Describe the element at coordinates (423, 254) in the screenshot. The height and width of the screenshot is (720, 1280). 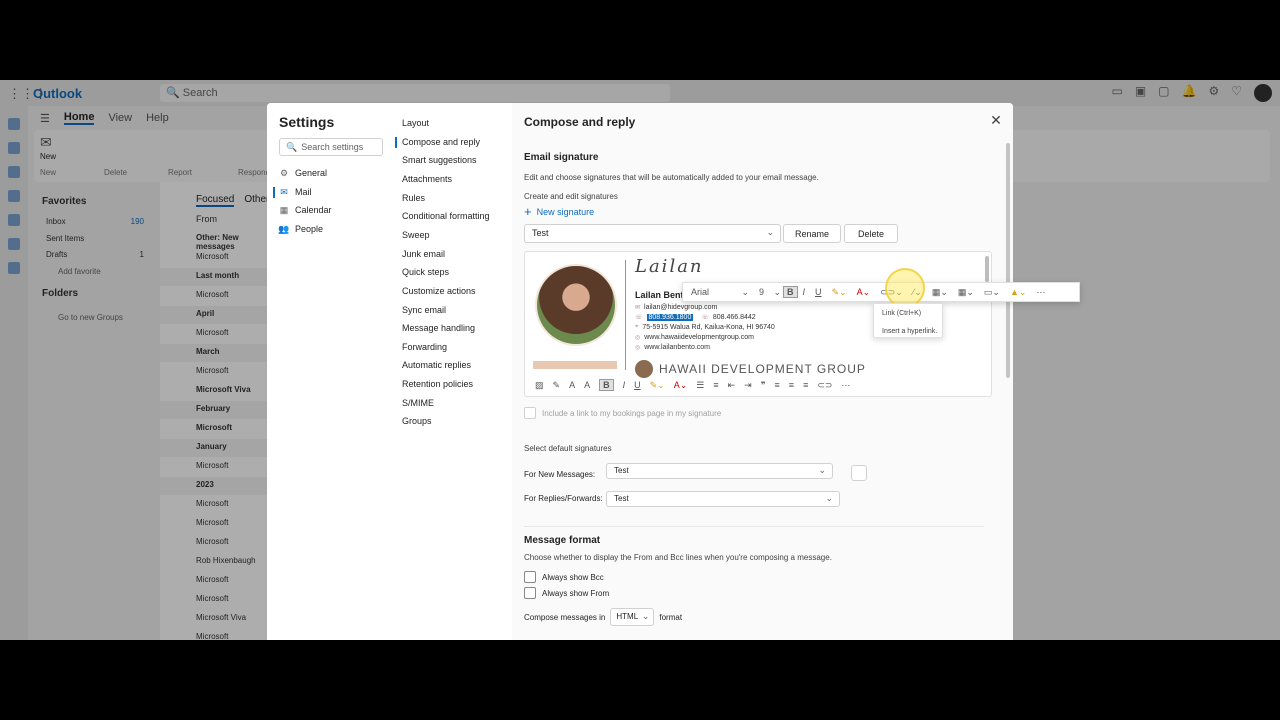
I see `sub-junk-email: Junk email` at that location.